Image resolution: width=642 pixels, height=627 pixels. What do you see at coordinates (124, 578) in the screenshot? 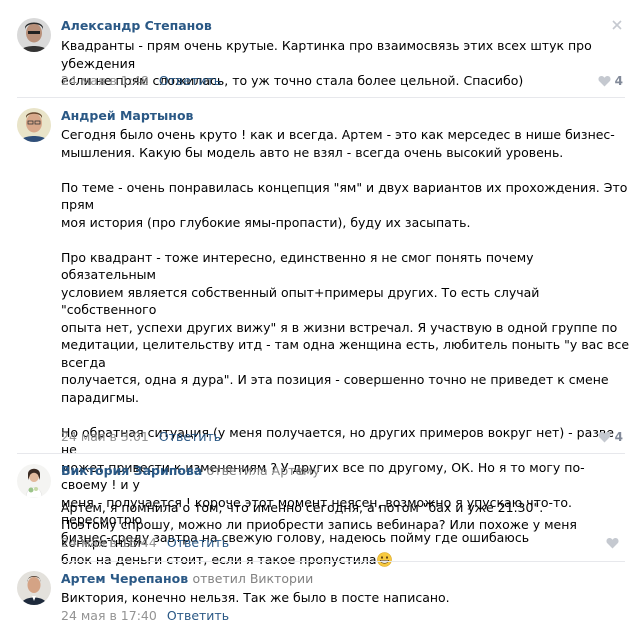
I see `author-name-text: Артем Черепанов` at bounding box center [124, 578].